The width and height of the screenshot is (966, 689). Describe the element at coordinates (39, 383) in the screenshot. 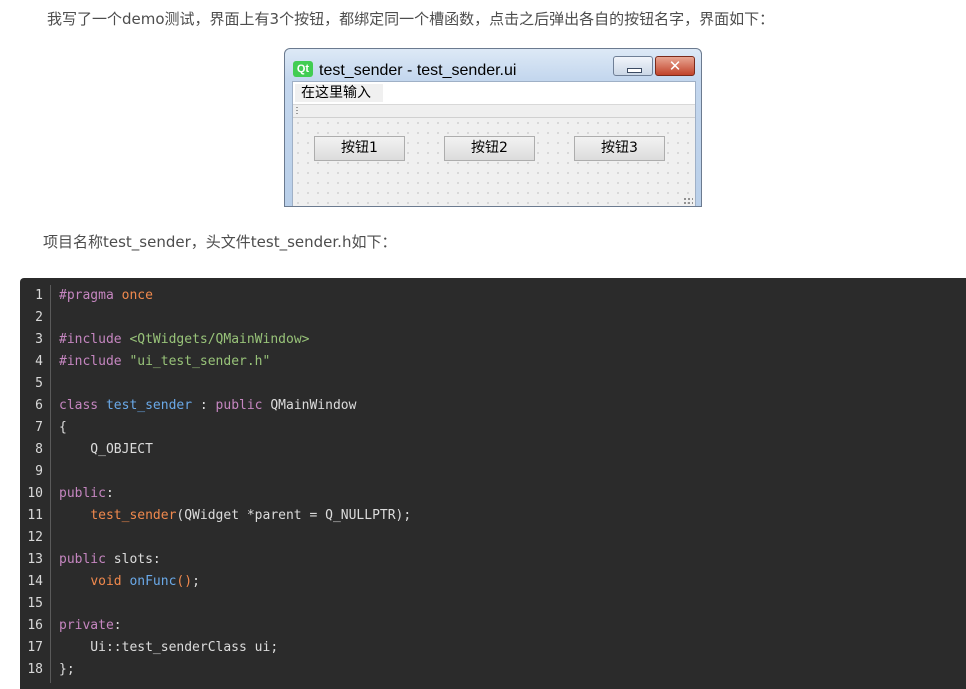

I see `line-number: 5` at that location.